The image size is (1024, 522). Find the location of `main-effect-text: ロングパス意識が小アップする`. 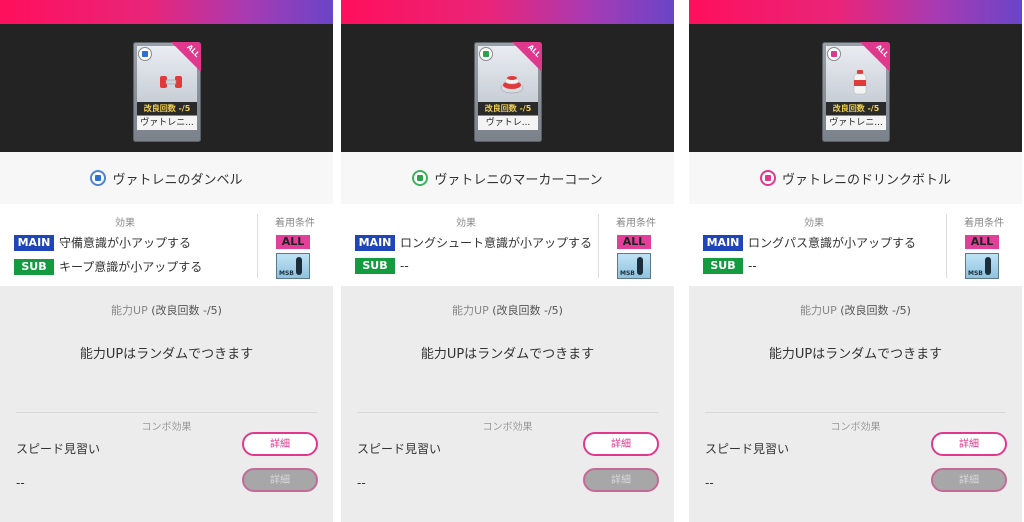

main-effect-text: ロングパス意識が小アップする is located at coordinates (832, 243).